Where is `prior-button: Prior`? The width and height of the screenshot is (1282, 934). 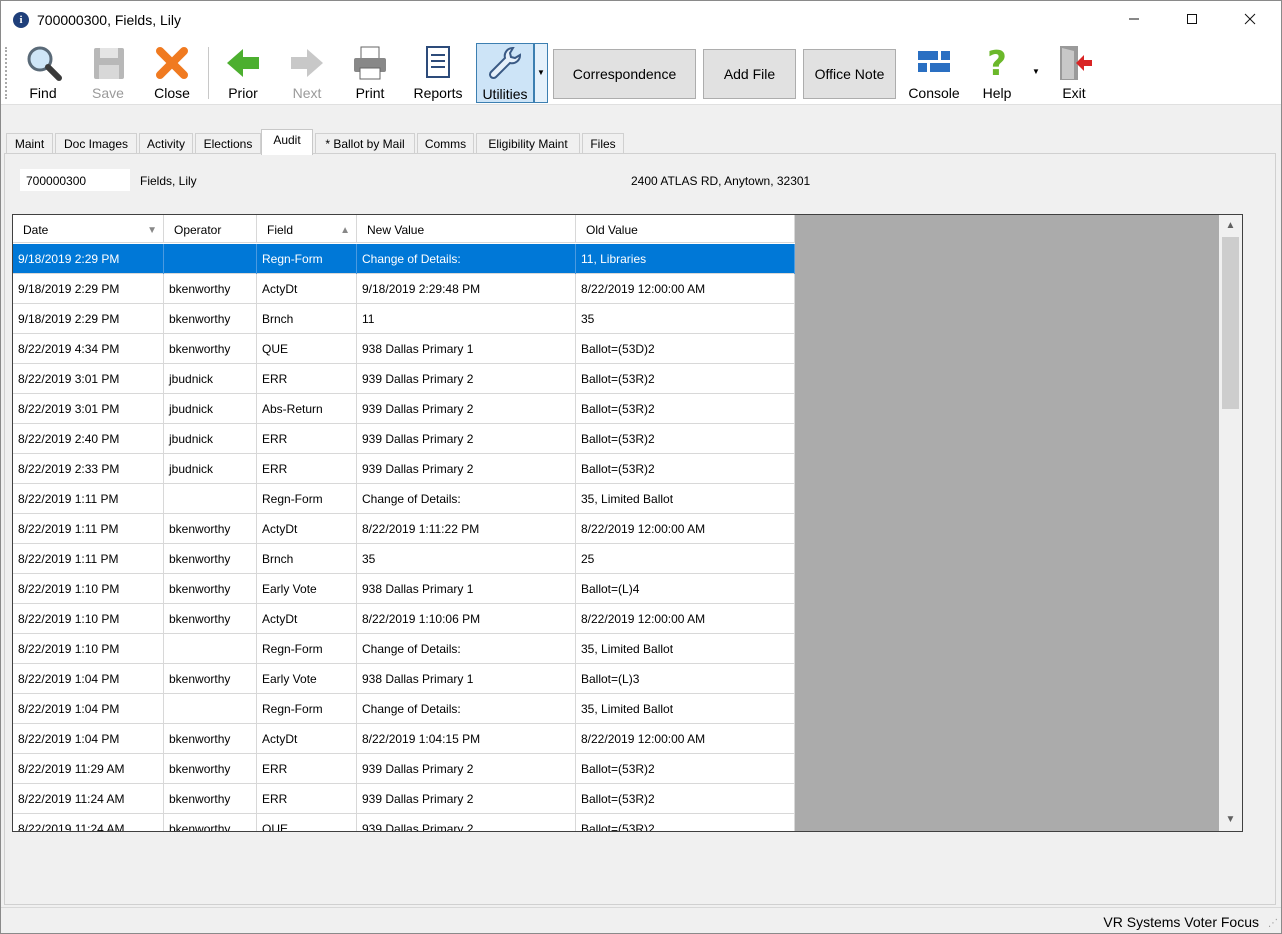
prior-button: Prior is located at coordinates (243, 73).